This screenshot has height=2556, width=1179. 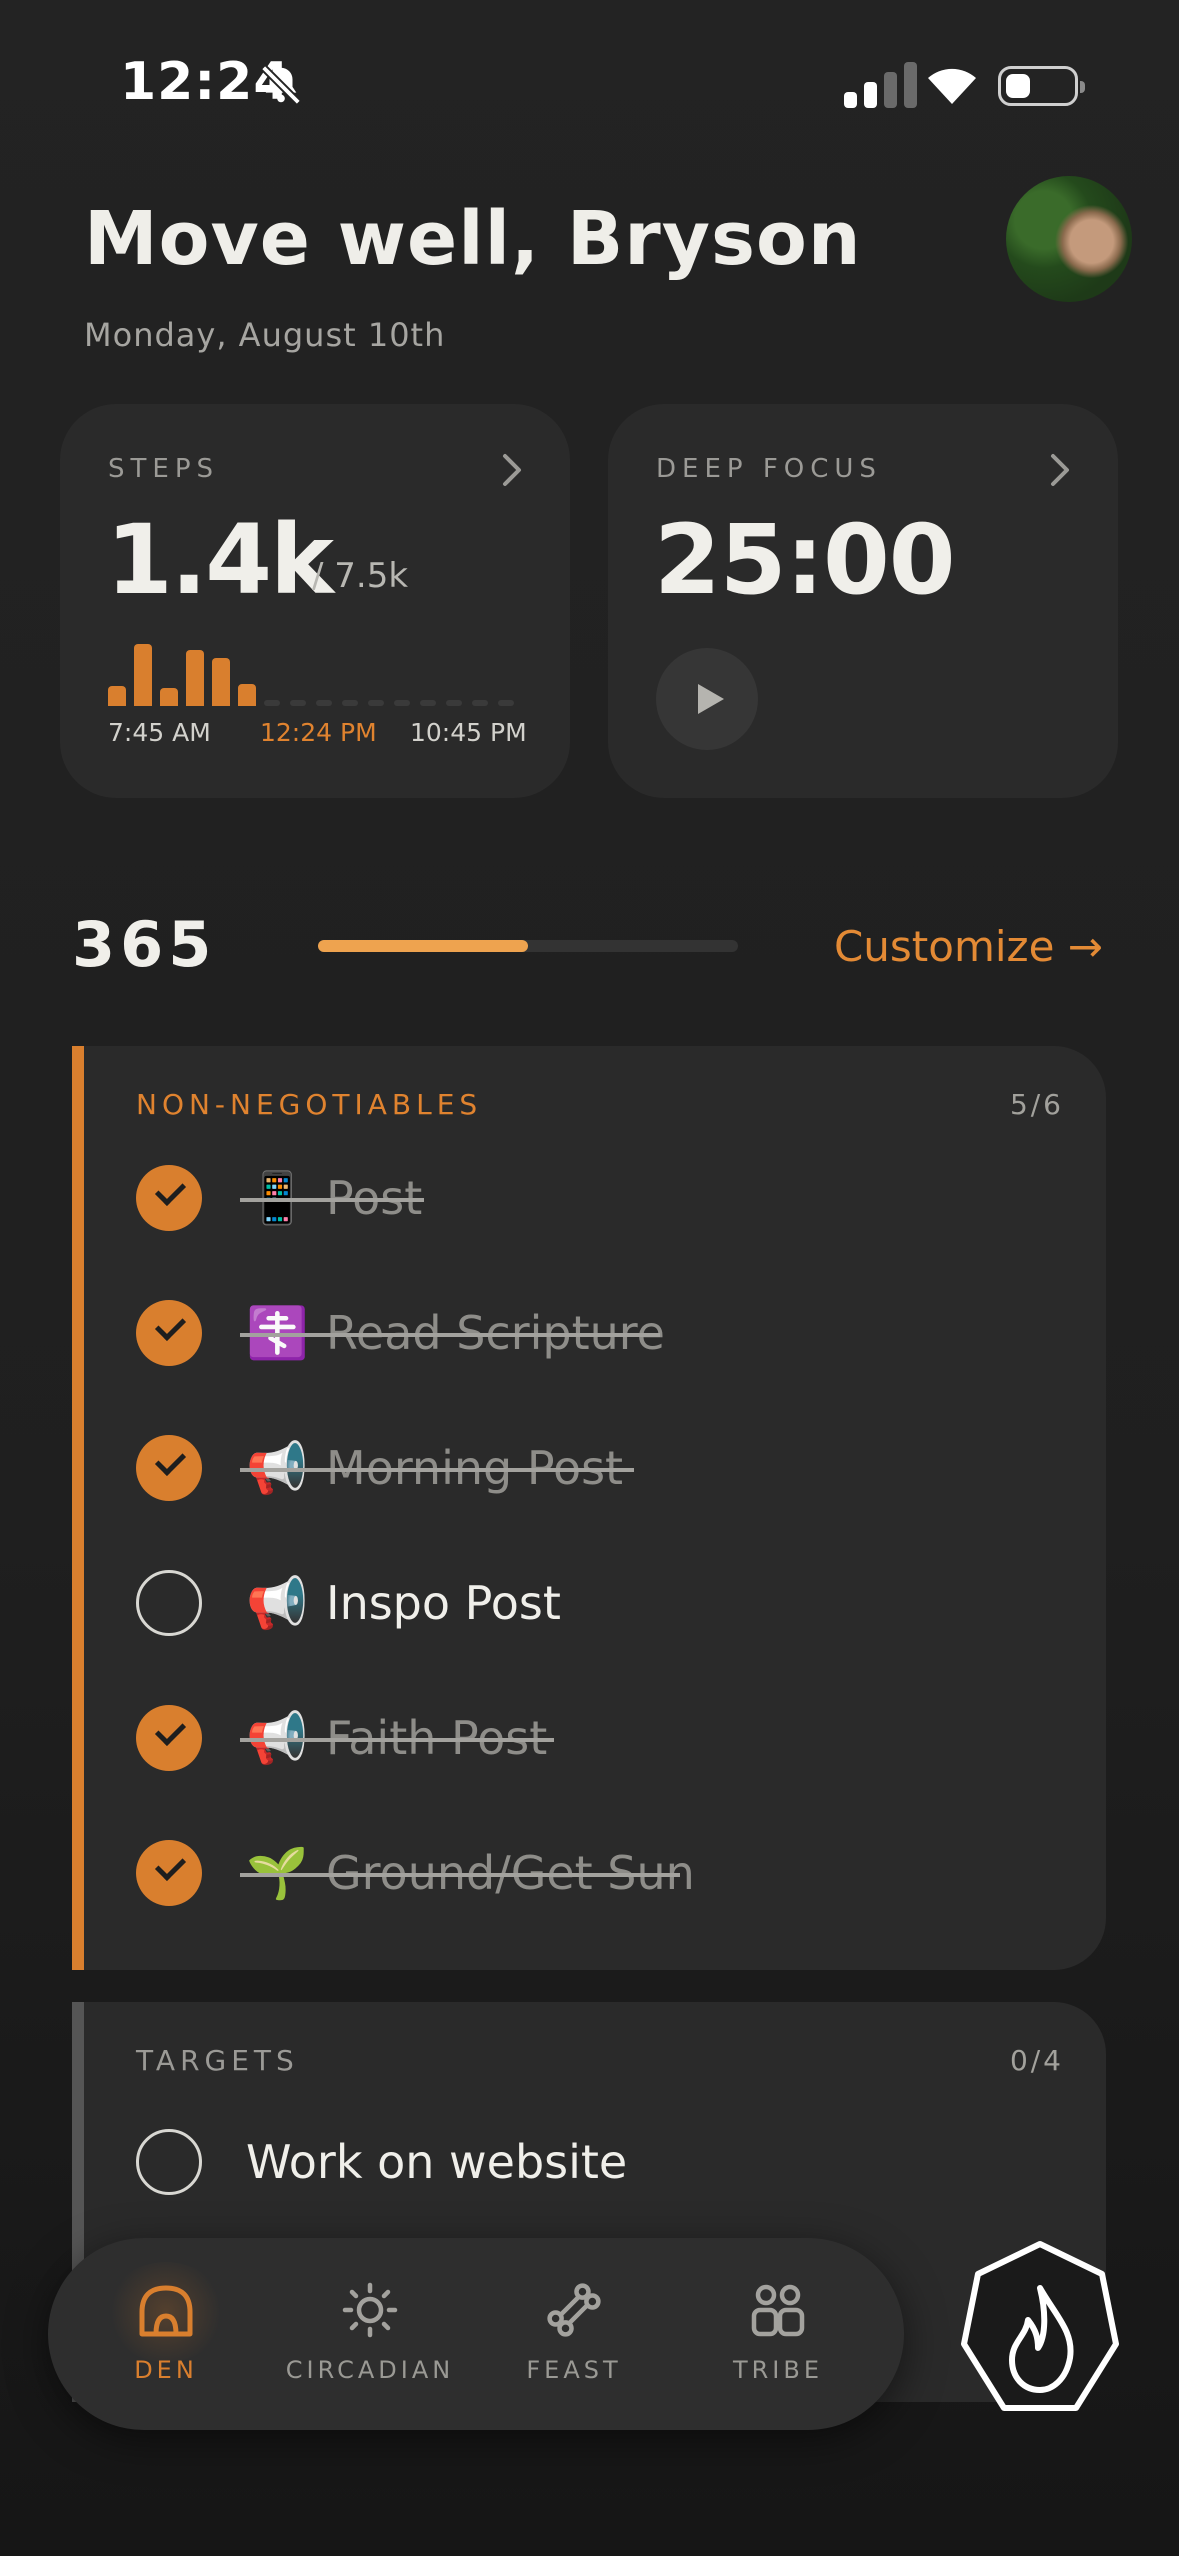 I want to click on deep-focus-card: DEEP FOCUS 25:00, so click(x=863, y=601).